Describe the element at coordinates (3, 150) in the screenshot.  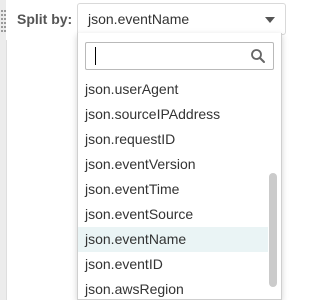
I see `side-panel-edge` at that location.